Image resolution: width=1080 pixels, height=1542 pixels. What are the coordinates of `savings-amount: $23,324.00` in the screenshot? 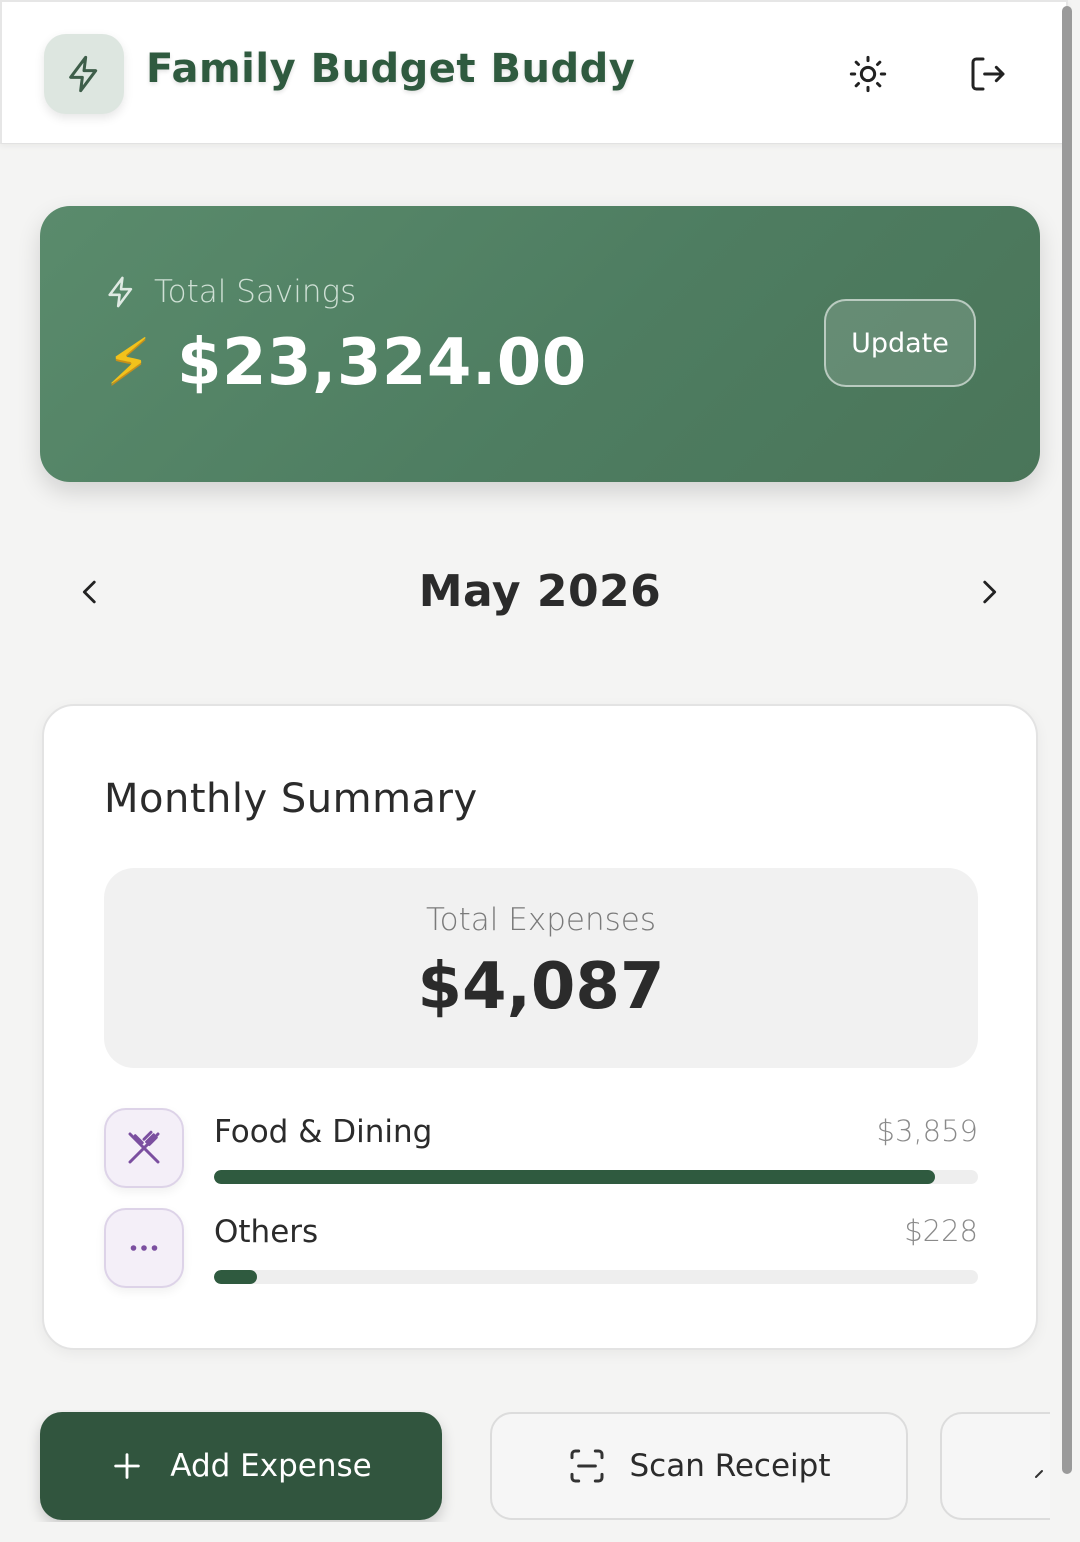 It's located at (381, 363).